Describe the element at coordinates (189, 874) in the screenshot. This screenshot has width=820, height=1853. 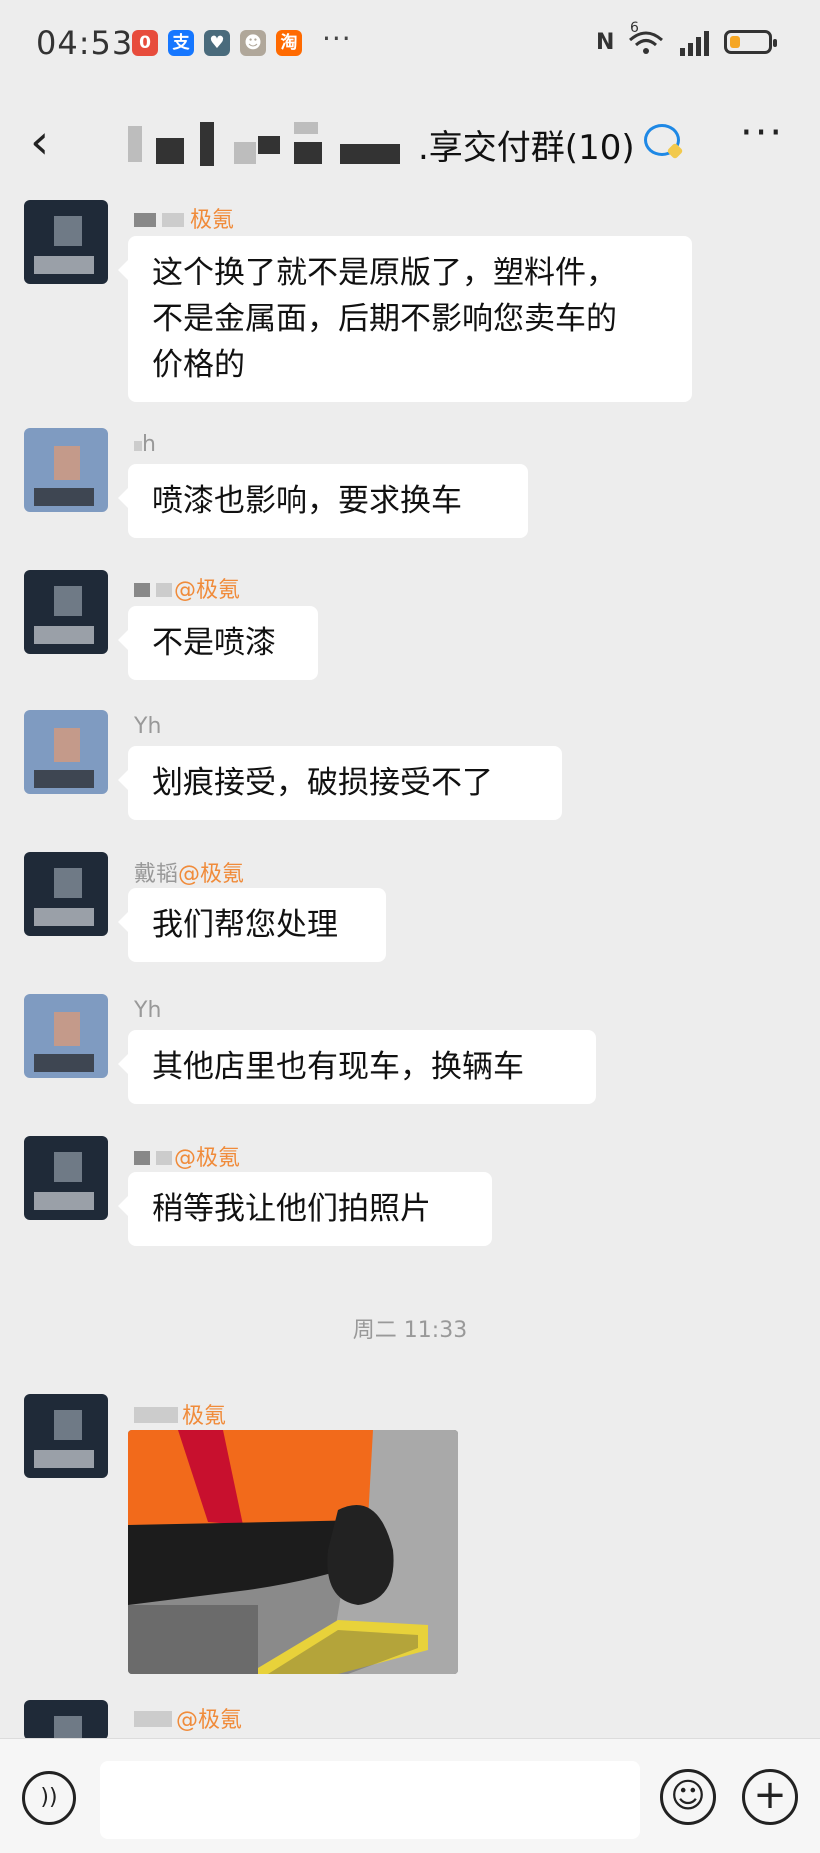
I see `sender-name: 戴韬@极氪` at that location.